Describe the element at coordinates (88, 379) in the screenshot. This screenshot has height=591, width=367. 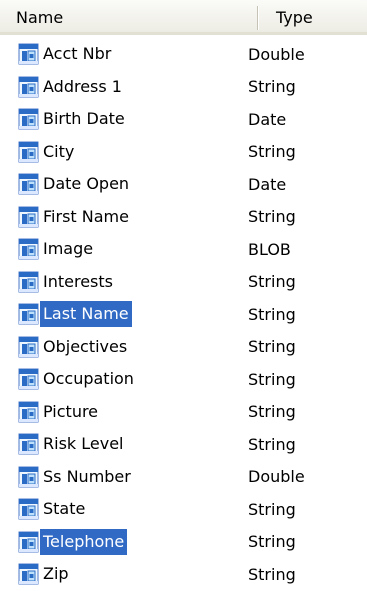
I see `field-name: Occupation` at that location.